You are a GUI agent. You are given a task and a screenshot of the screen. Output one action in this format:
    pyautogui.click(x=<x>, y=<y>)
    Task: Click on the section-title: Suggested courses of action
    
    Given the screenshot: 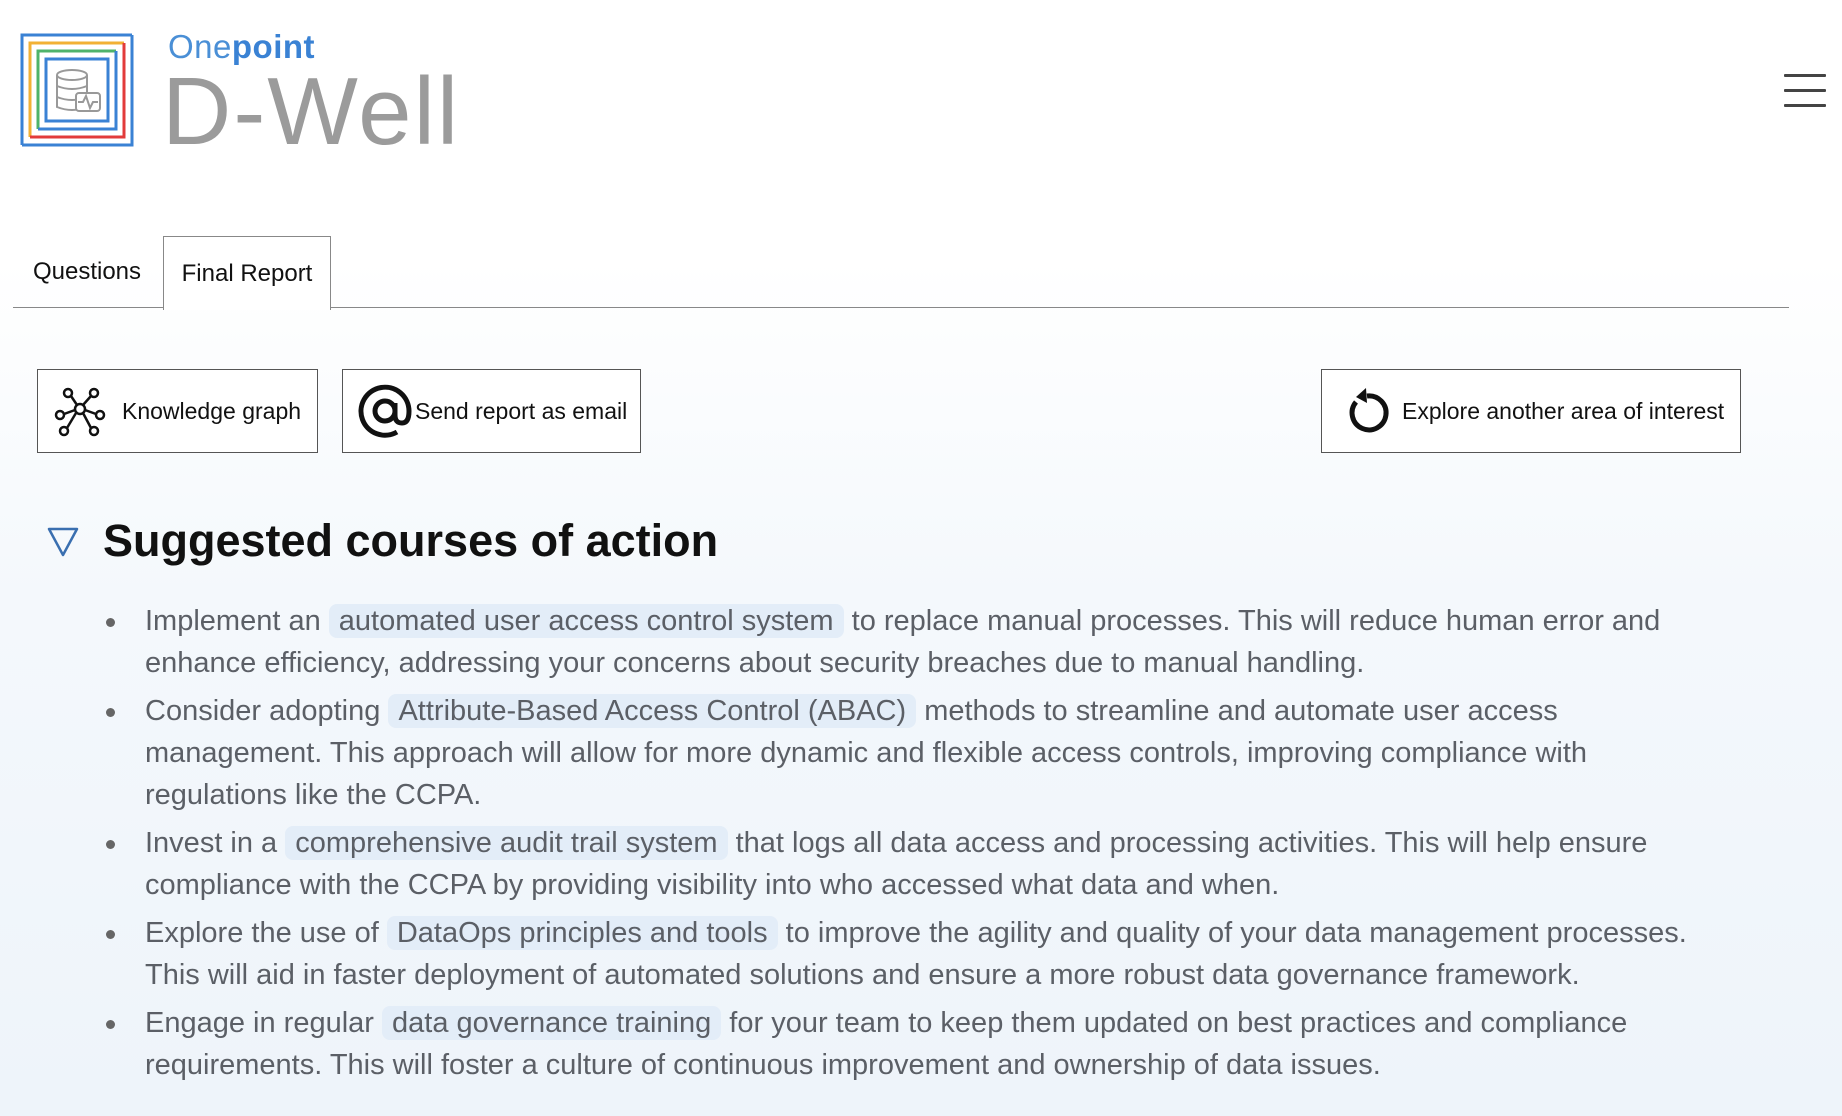 What is the action you would take?
    pyautogui.click(x=411, y=540)
    